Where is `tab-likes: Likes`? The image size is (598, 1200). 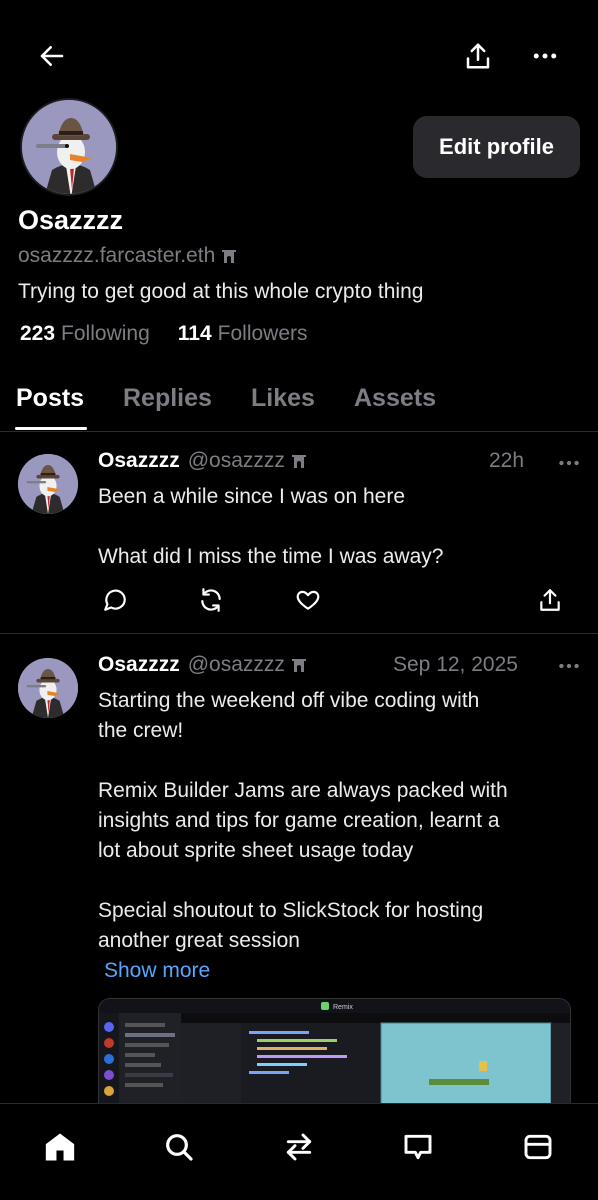
tab-likes: Likes is located at coordinates (283, 398).